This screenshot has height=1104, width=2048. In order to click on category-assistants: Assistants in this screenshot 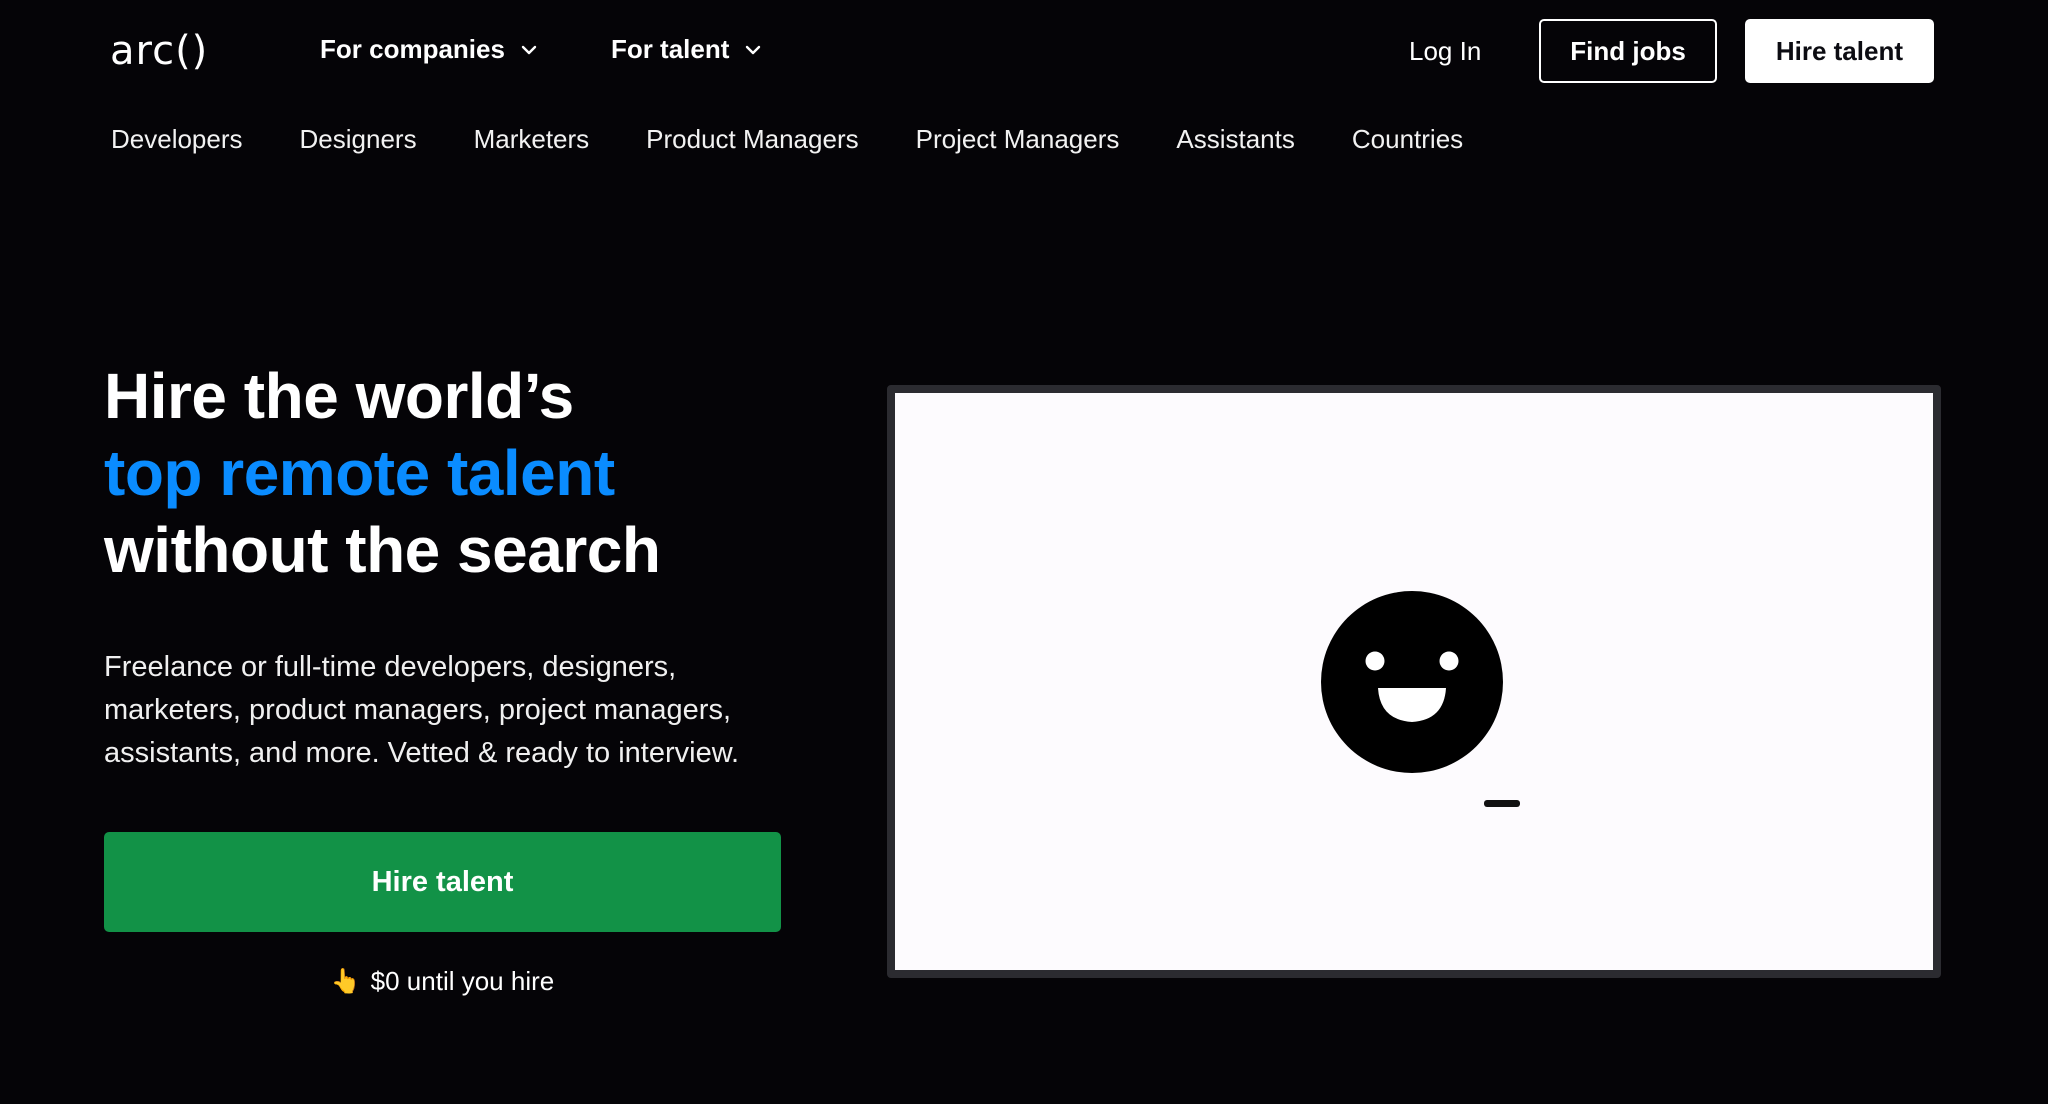, I will do `click(1235, 139)`.